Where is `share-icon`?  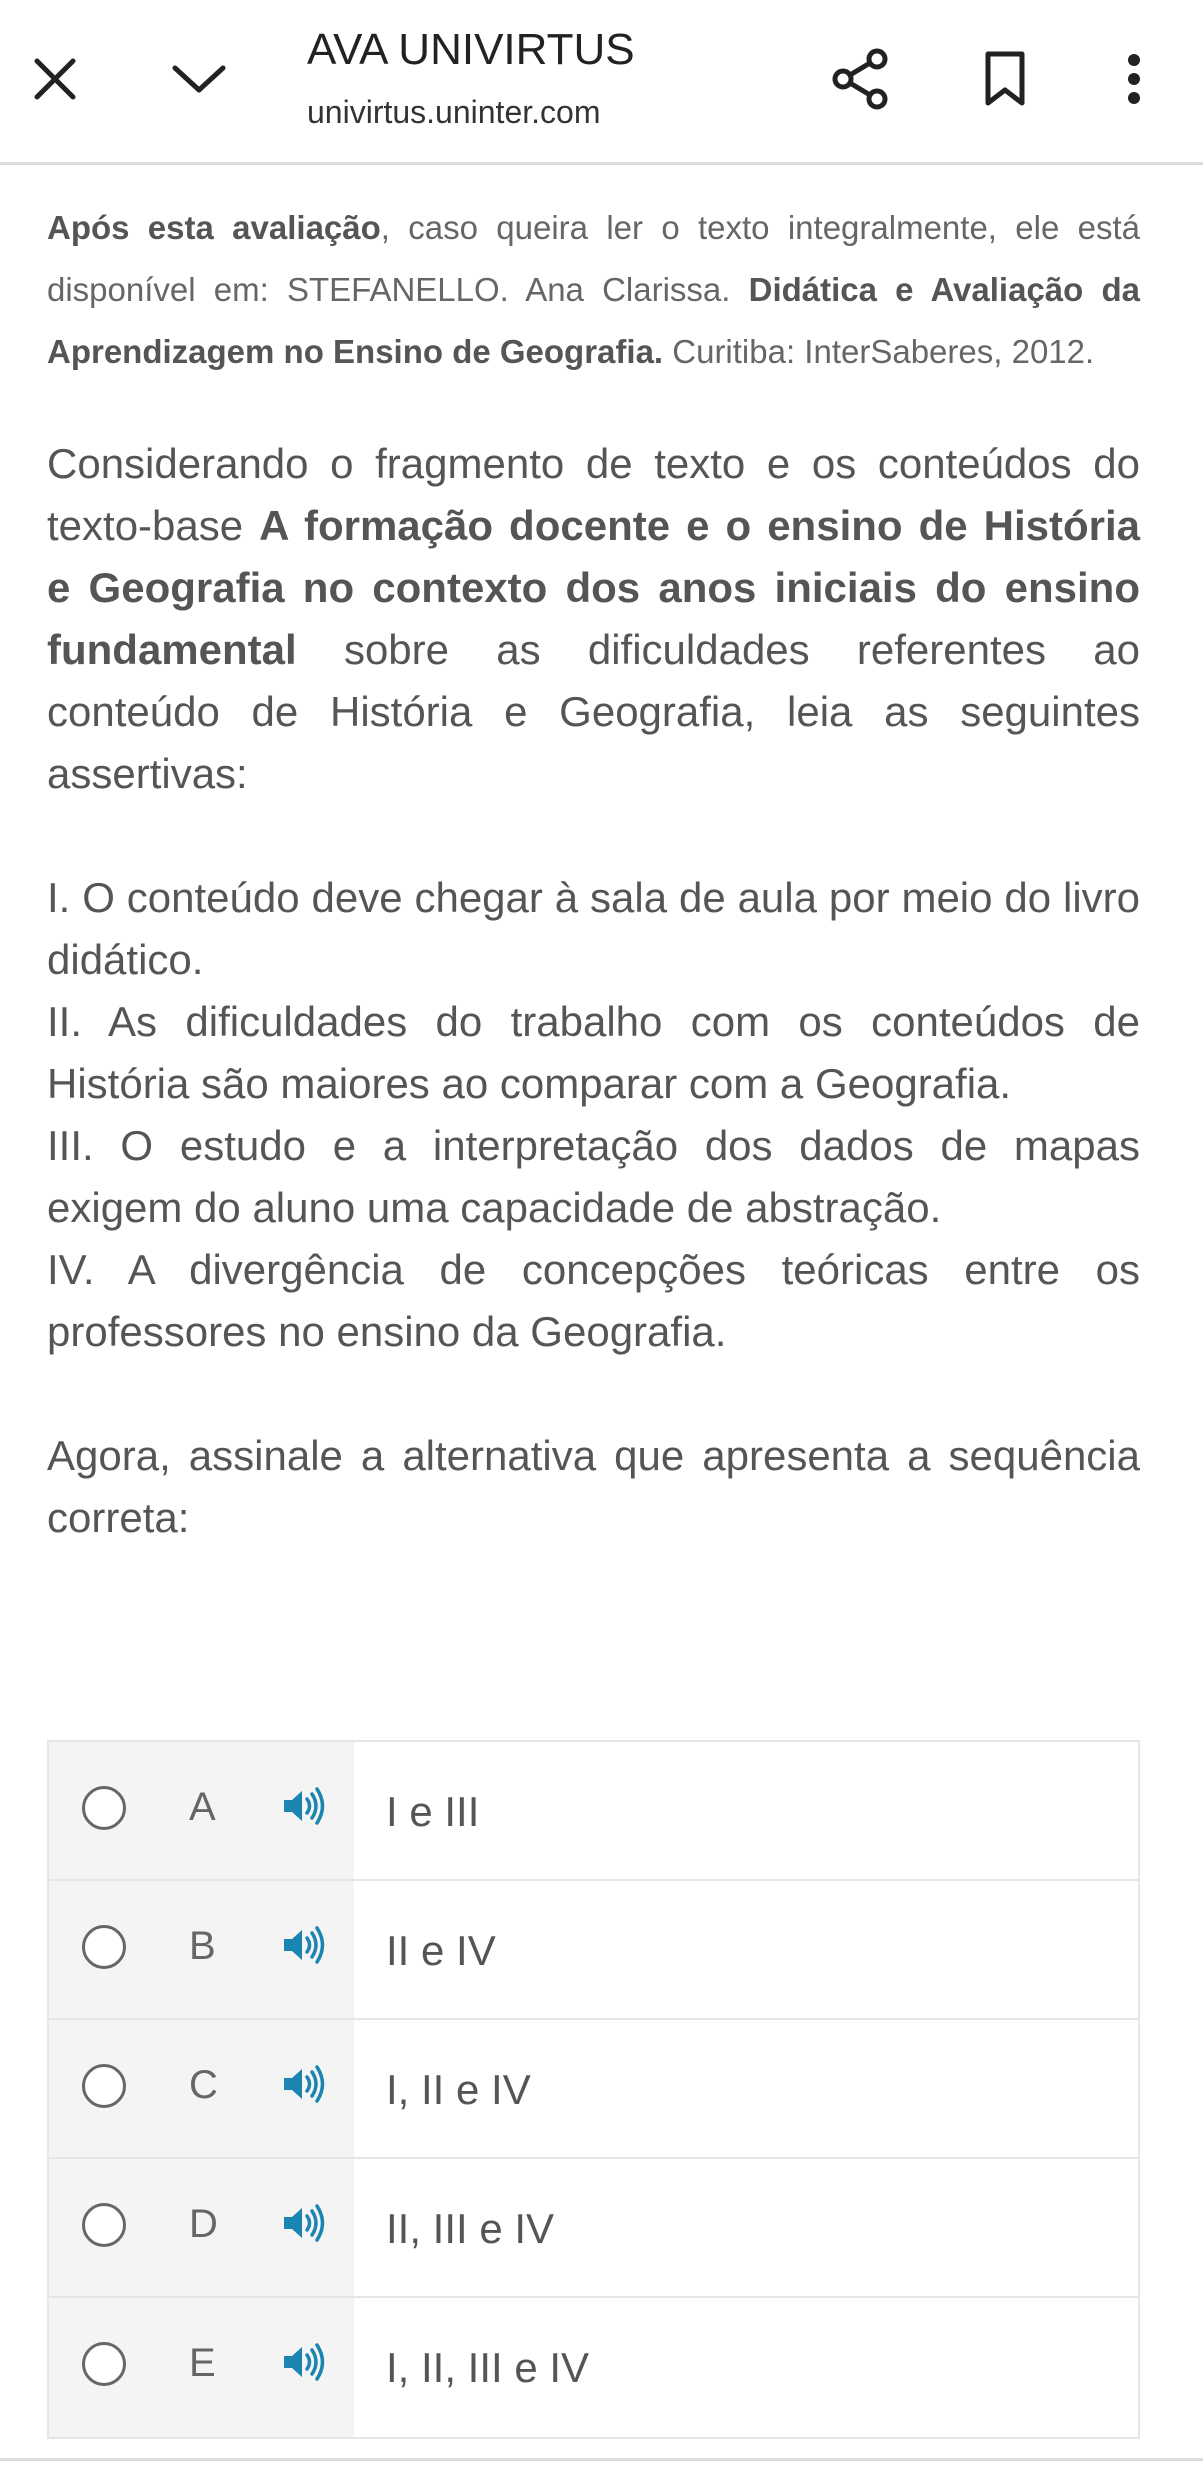
share-icon is located at coordinates (860, 79).